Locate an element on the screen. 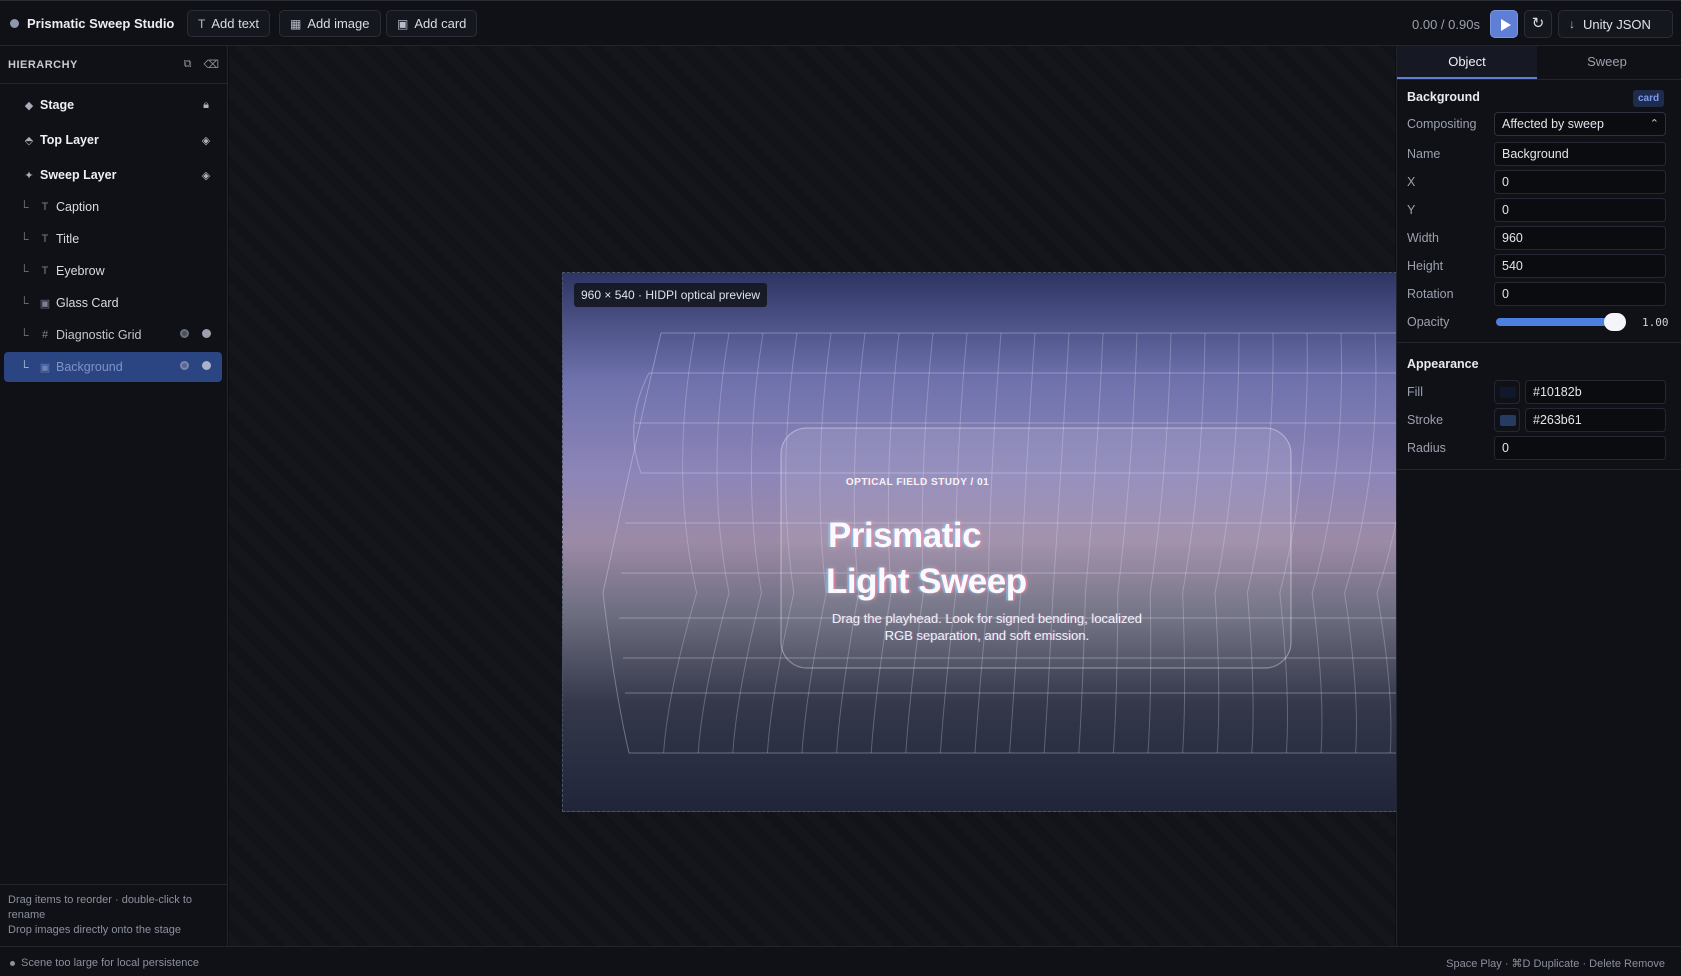  compositing-value: Affected by sweep is located at coordinates (1553, 124).